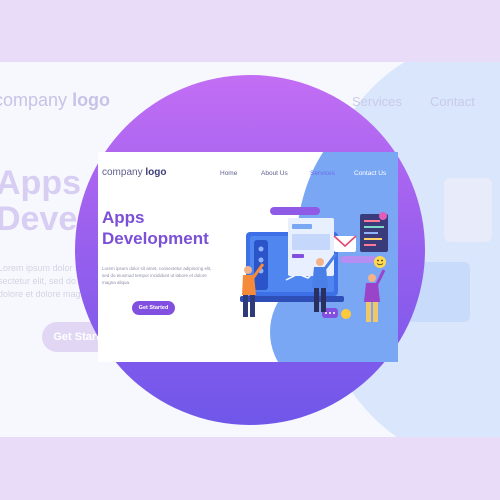 The height and width of the screenshot is (500, 500). Describe the element at coordinates (314, 264) in the screenshot. I see `app-development-illustration` at that location.